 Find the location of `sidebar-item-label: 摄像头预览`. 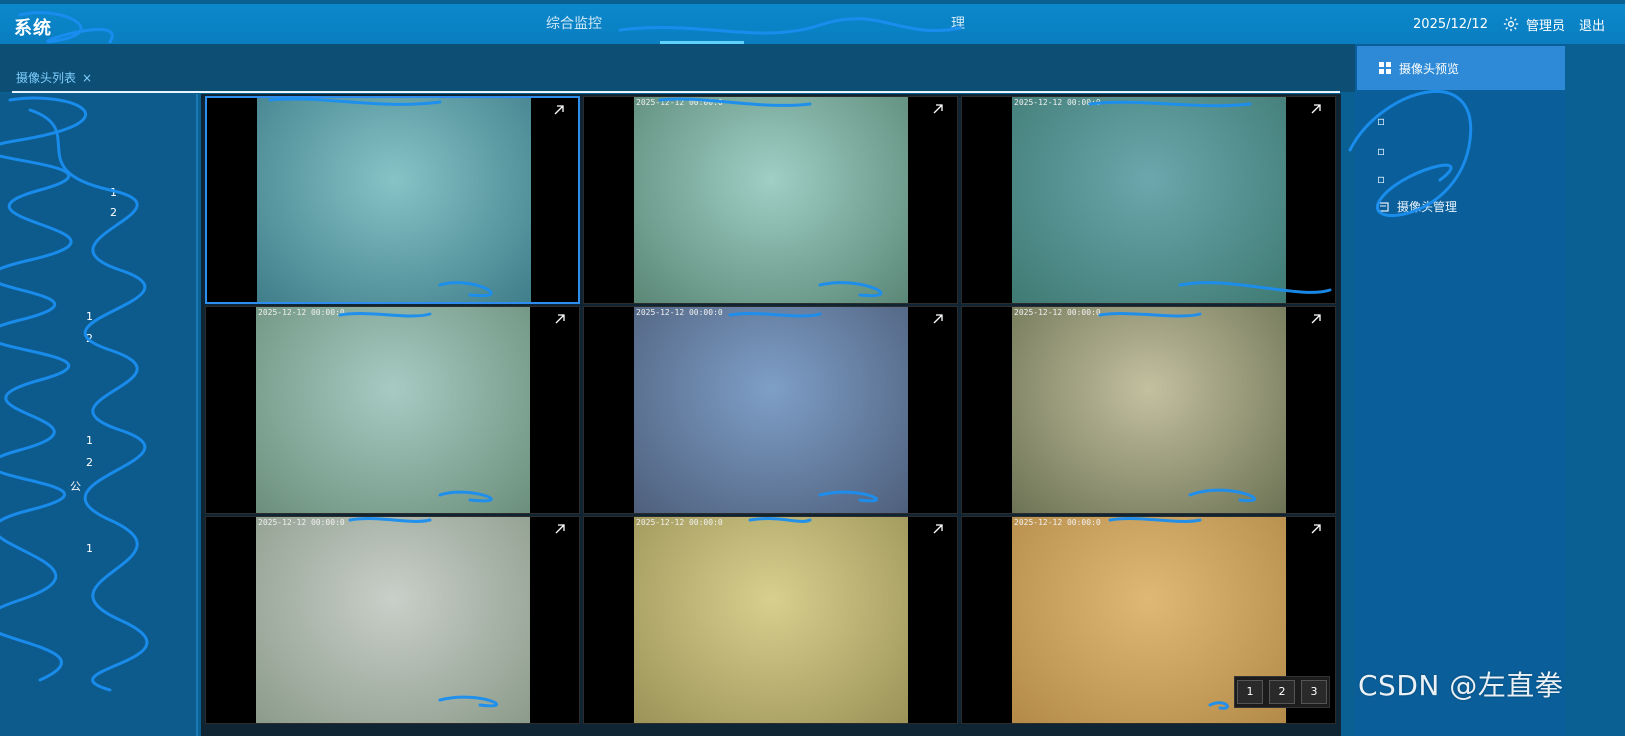

sidebar-item-label: 摄像头预览 is located at coordinates (1429, 68).